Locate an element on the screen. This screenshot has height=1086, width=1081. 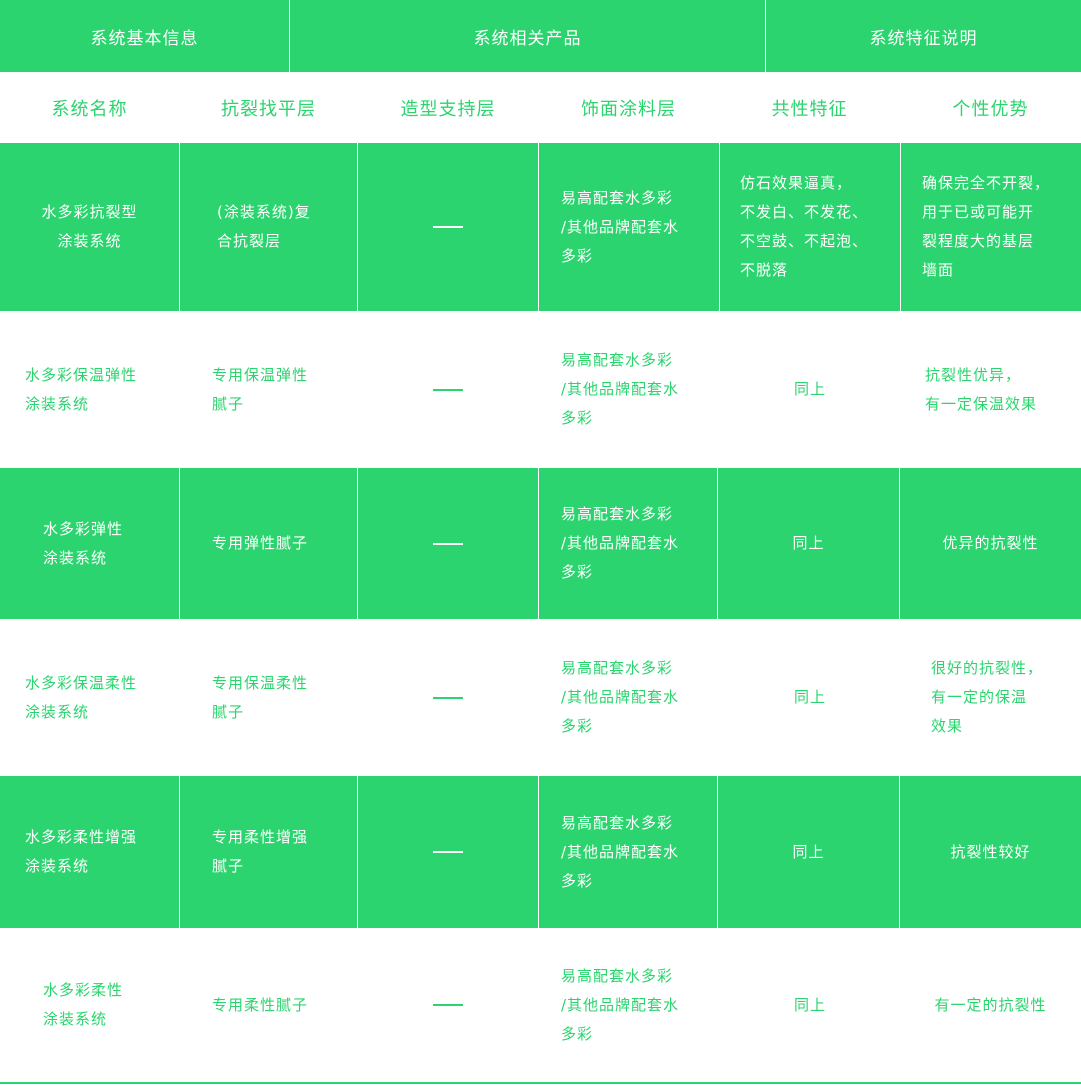
advantage-text: 有一定的抗裂性 is located at coordinates (990, 1004).